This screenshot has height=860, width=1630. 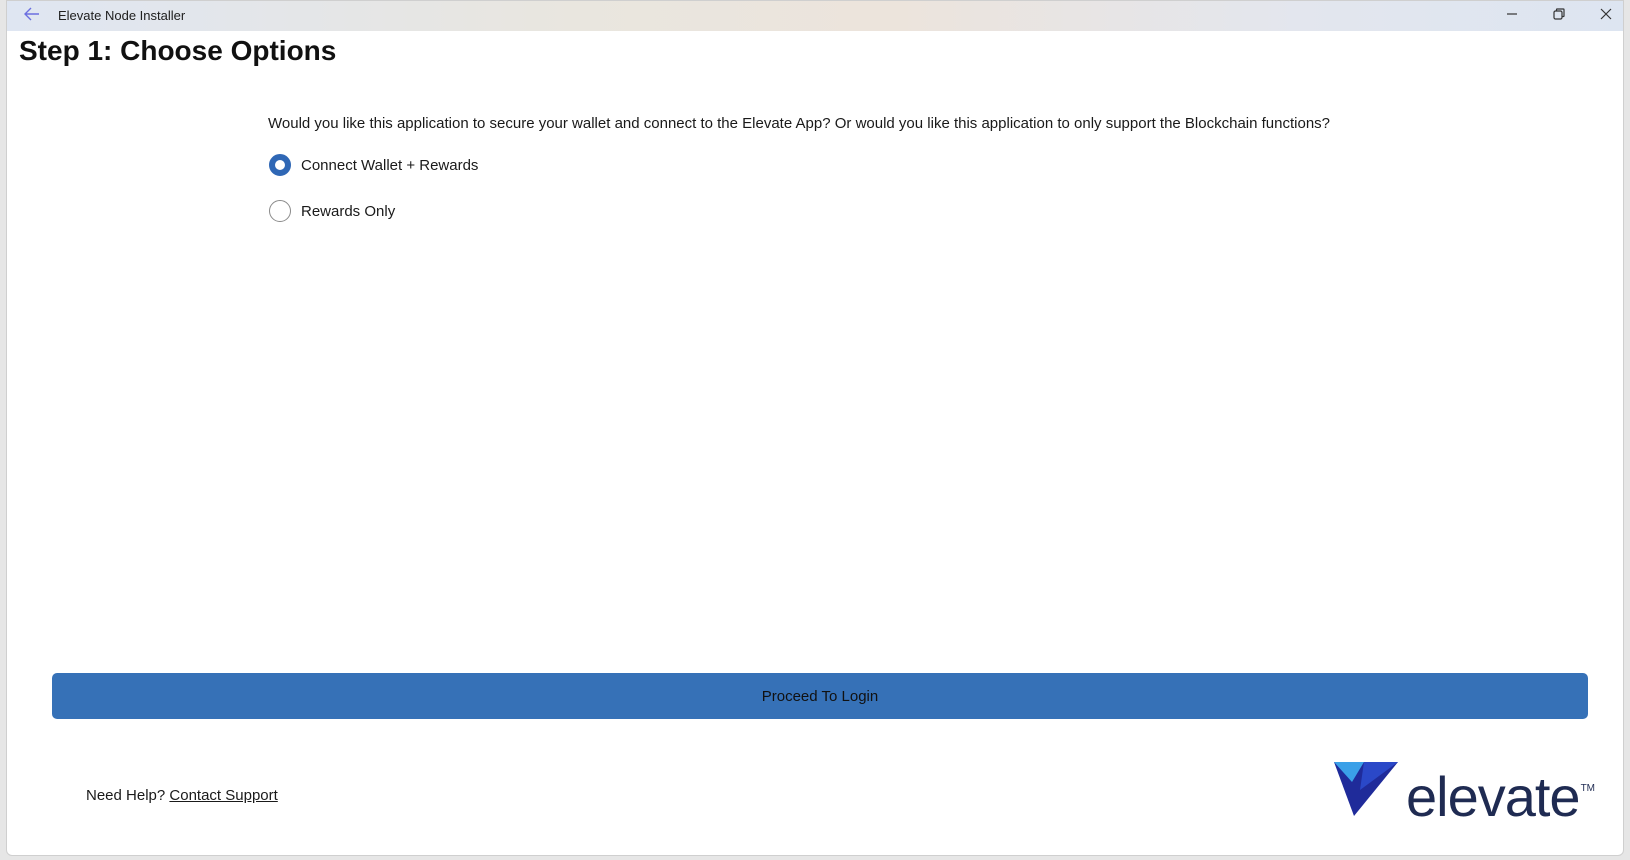 I want to click on radio-label: Connect Wallet + Rewards, so click(x=390, y=165).